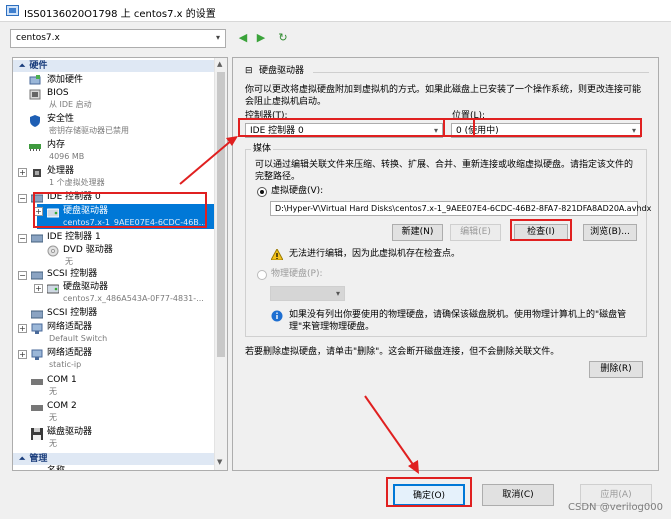  What do you see at coordinates (413, 467) in the screenshot?
I see `annotation-arrowhead` at bounding box center [413, 467].